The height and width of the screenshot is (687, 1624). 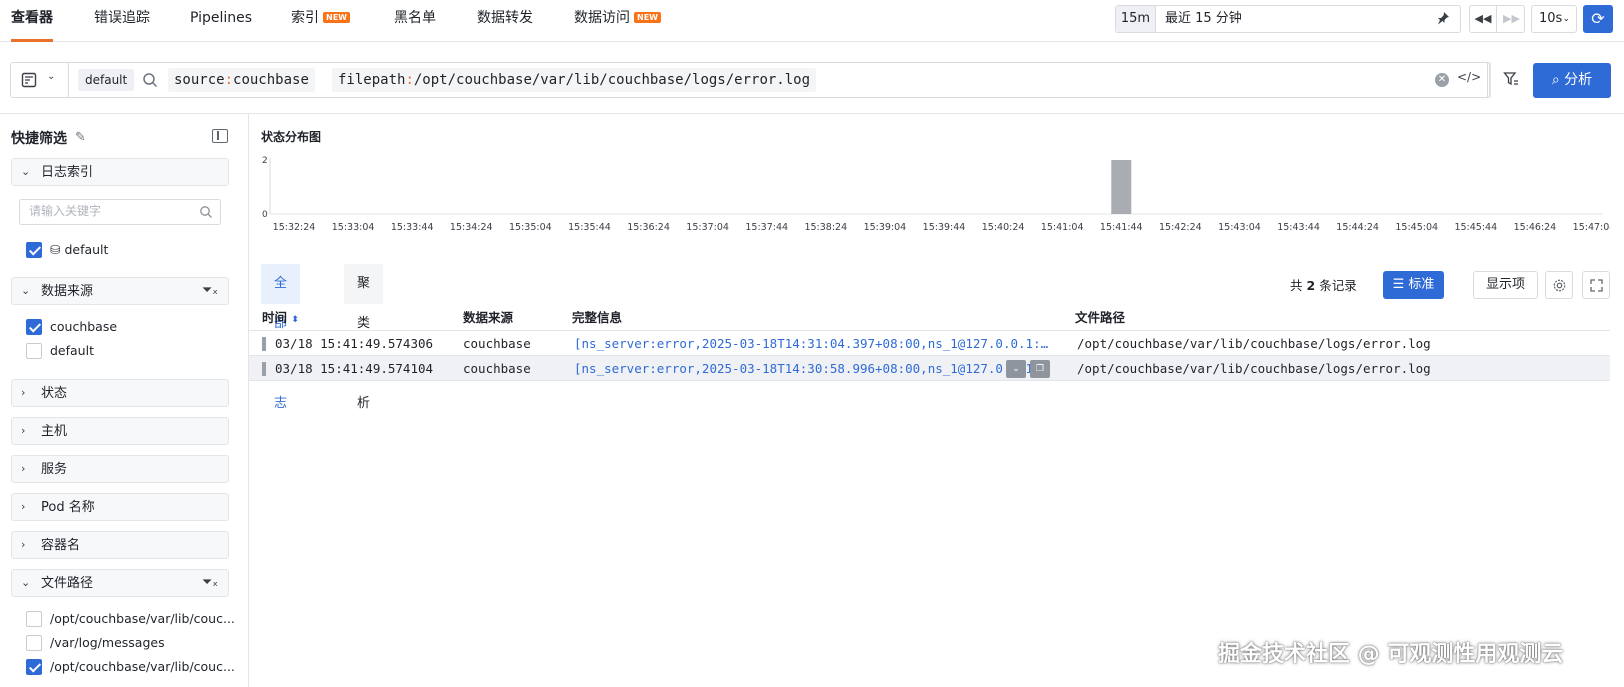 What do you see at coordinates (295, 320) in the screenshot?
I see `sort-icon: ⬍` at bounding box center [295, 320].